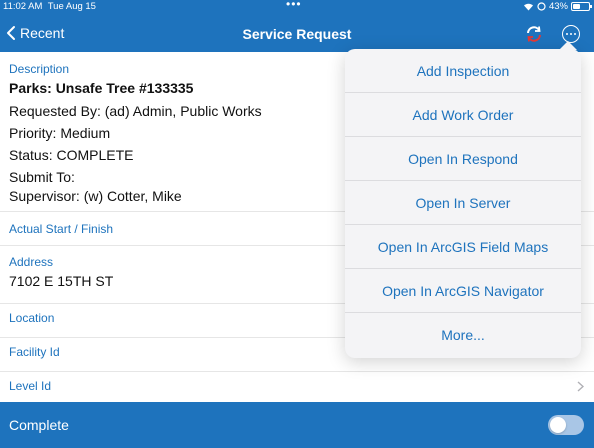  I want to click on sync-icon, so click(534, 34).